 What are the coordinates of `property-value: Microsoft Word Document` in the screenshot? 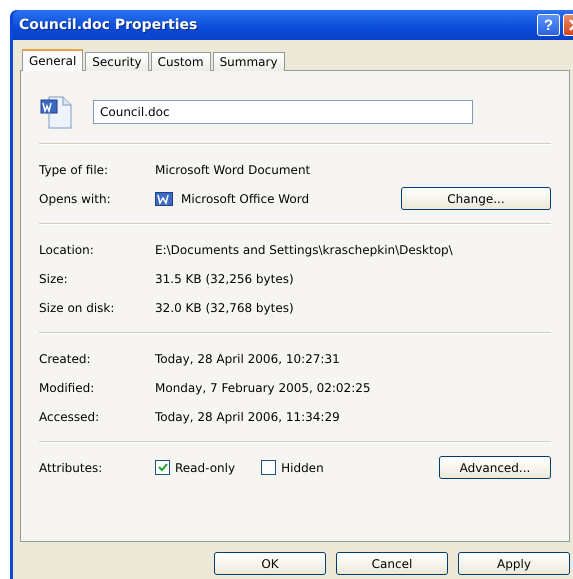 It's located at (232, 169).